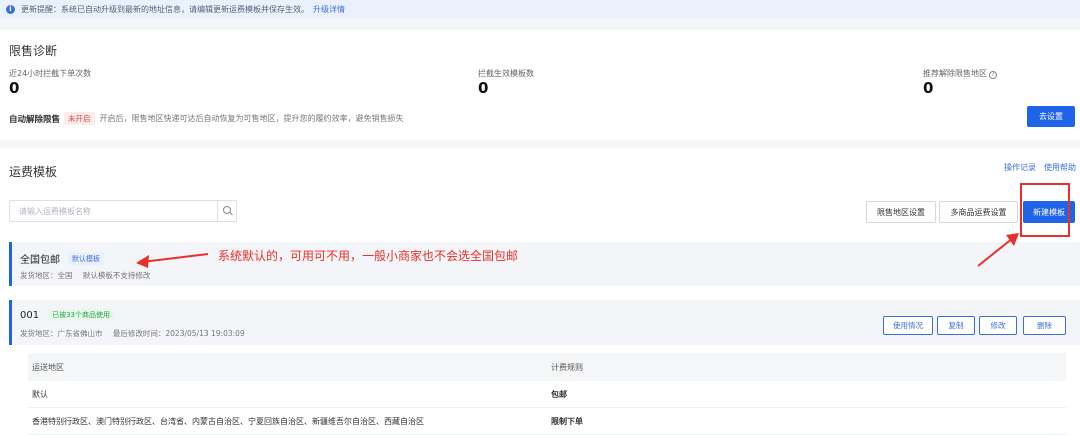  I want to click on template-name-text: 001, so click(30, 315).